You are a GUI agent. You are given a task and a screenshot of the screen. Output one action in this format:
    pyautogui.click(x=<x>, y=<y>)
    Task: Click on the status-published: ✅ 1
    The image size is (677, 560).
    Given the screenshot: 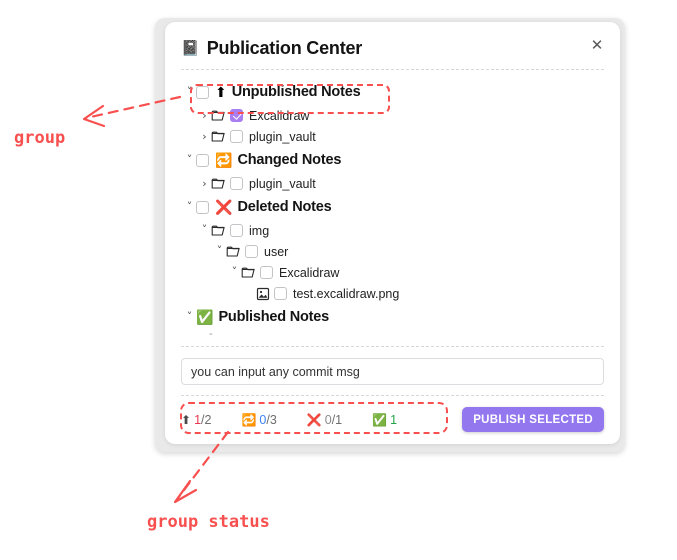 What is the action you would take?
    pyautogui.click(x=384, y=420)
    